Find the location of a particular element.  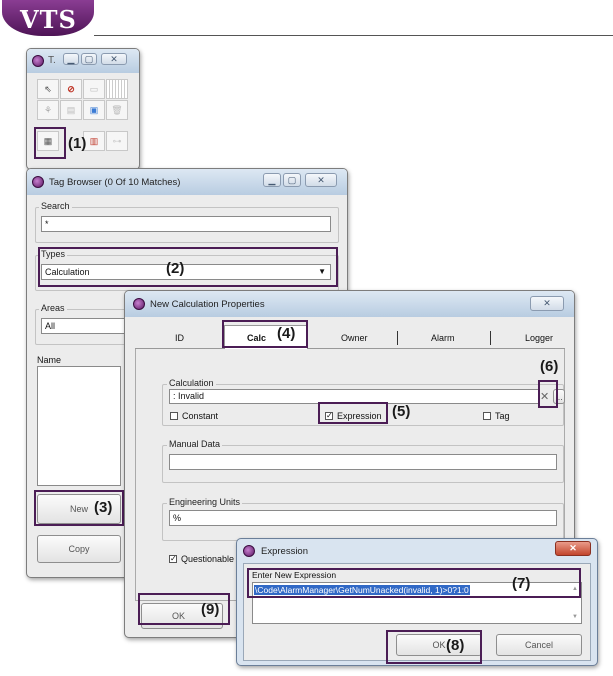

copy-button-label: Copy is located at coordinates (79, 549).